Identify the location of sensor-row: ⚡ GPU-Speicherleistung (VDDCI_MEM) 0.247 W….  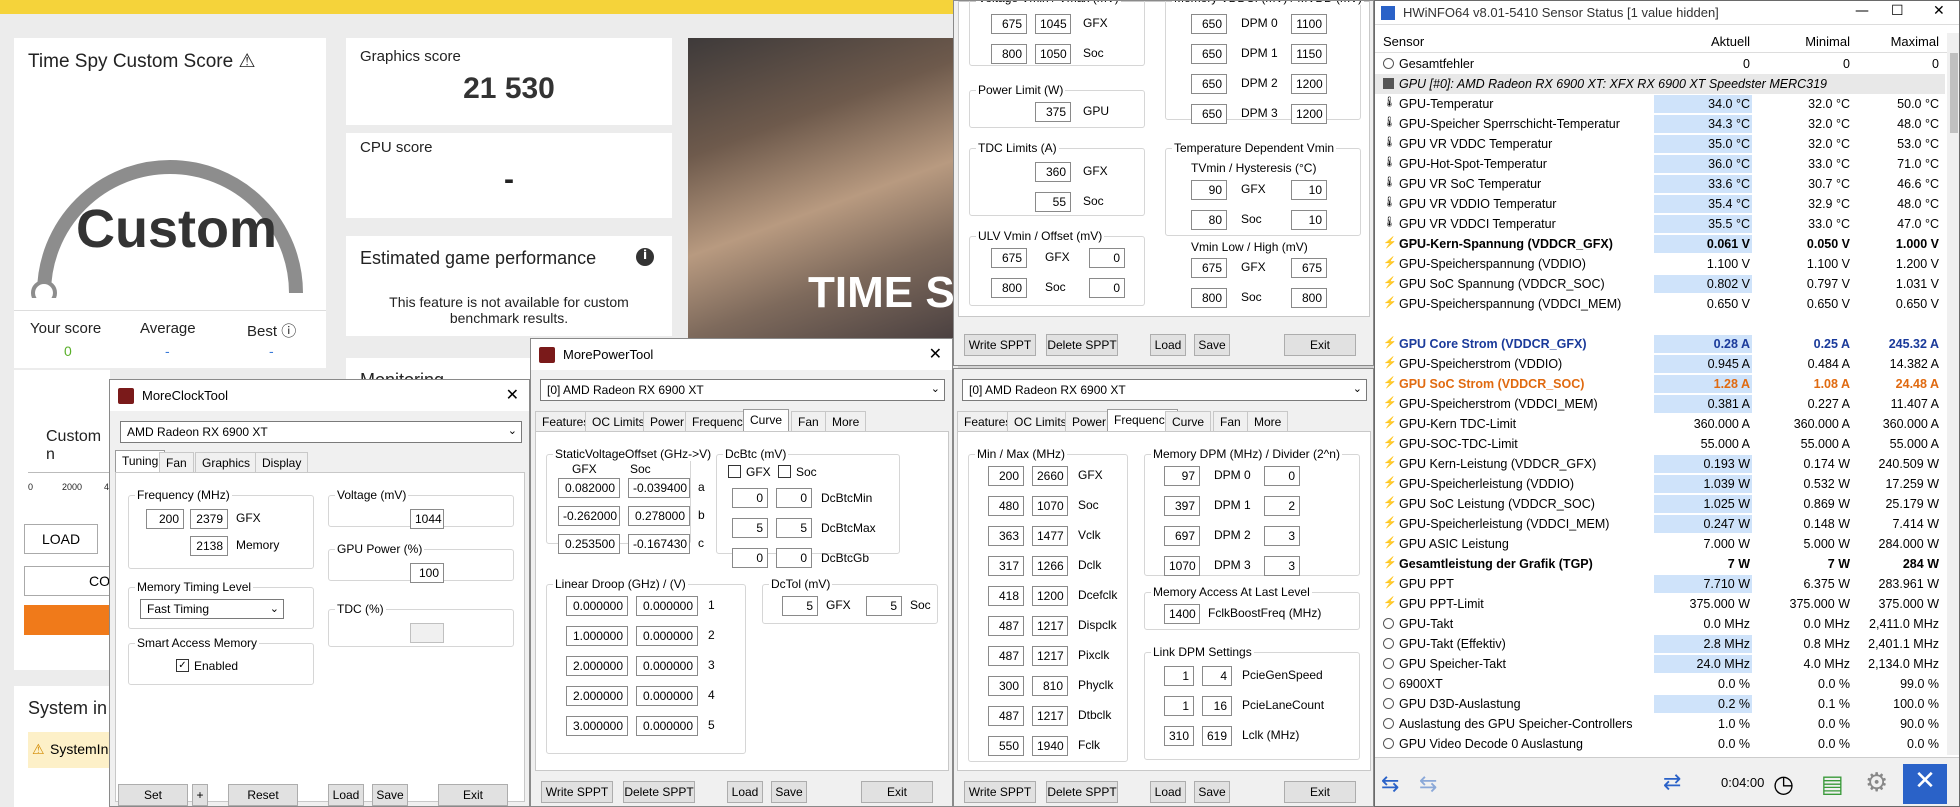
(1660, 524).